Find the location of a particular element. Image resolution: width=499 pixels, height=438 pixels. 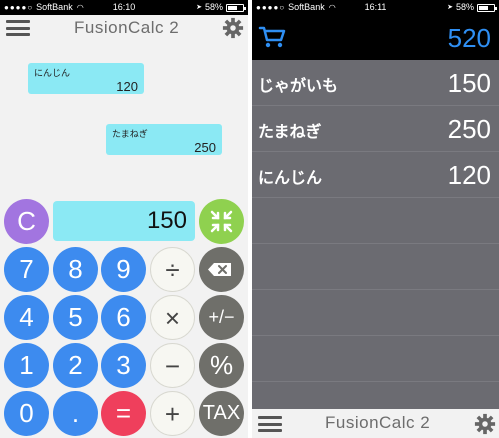

list-item: にんじん 120 is located at coordinates (375, 175).